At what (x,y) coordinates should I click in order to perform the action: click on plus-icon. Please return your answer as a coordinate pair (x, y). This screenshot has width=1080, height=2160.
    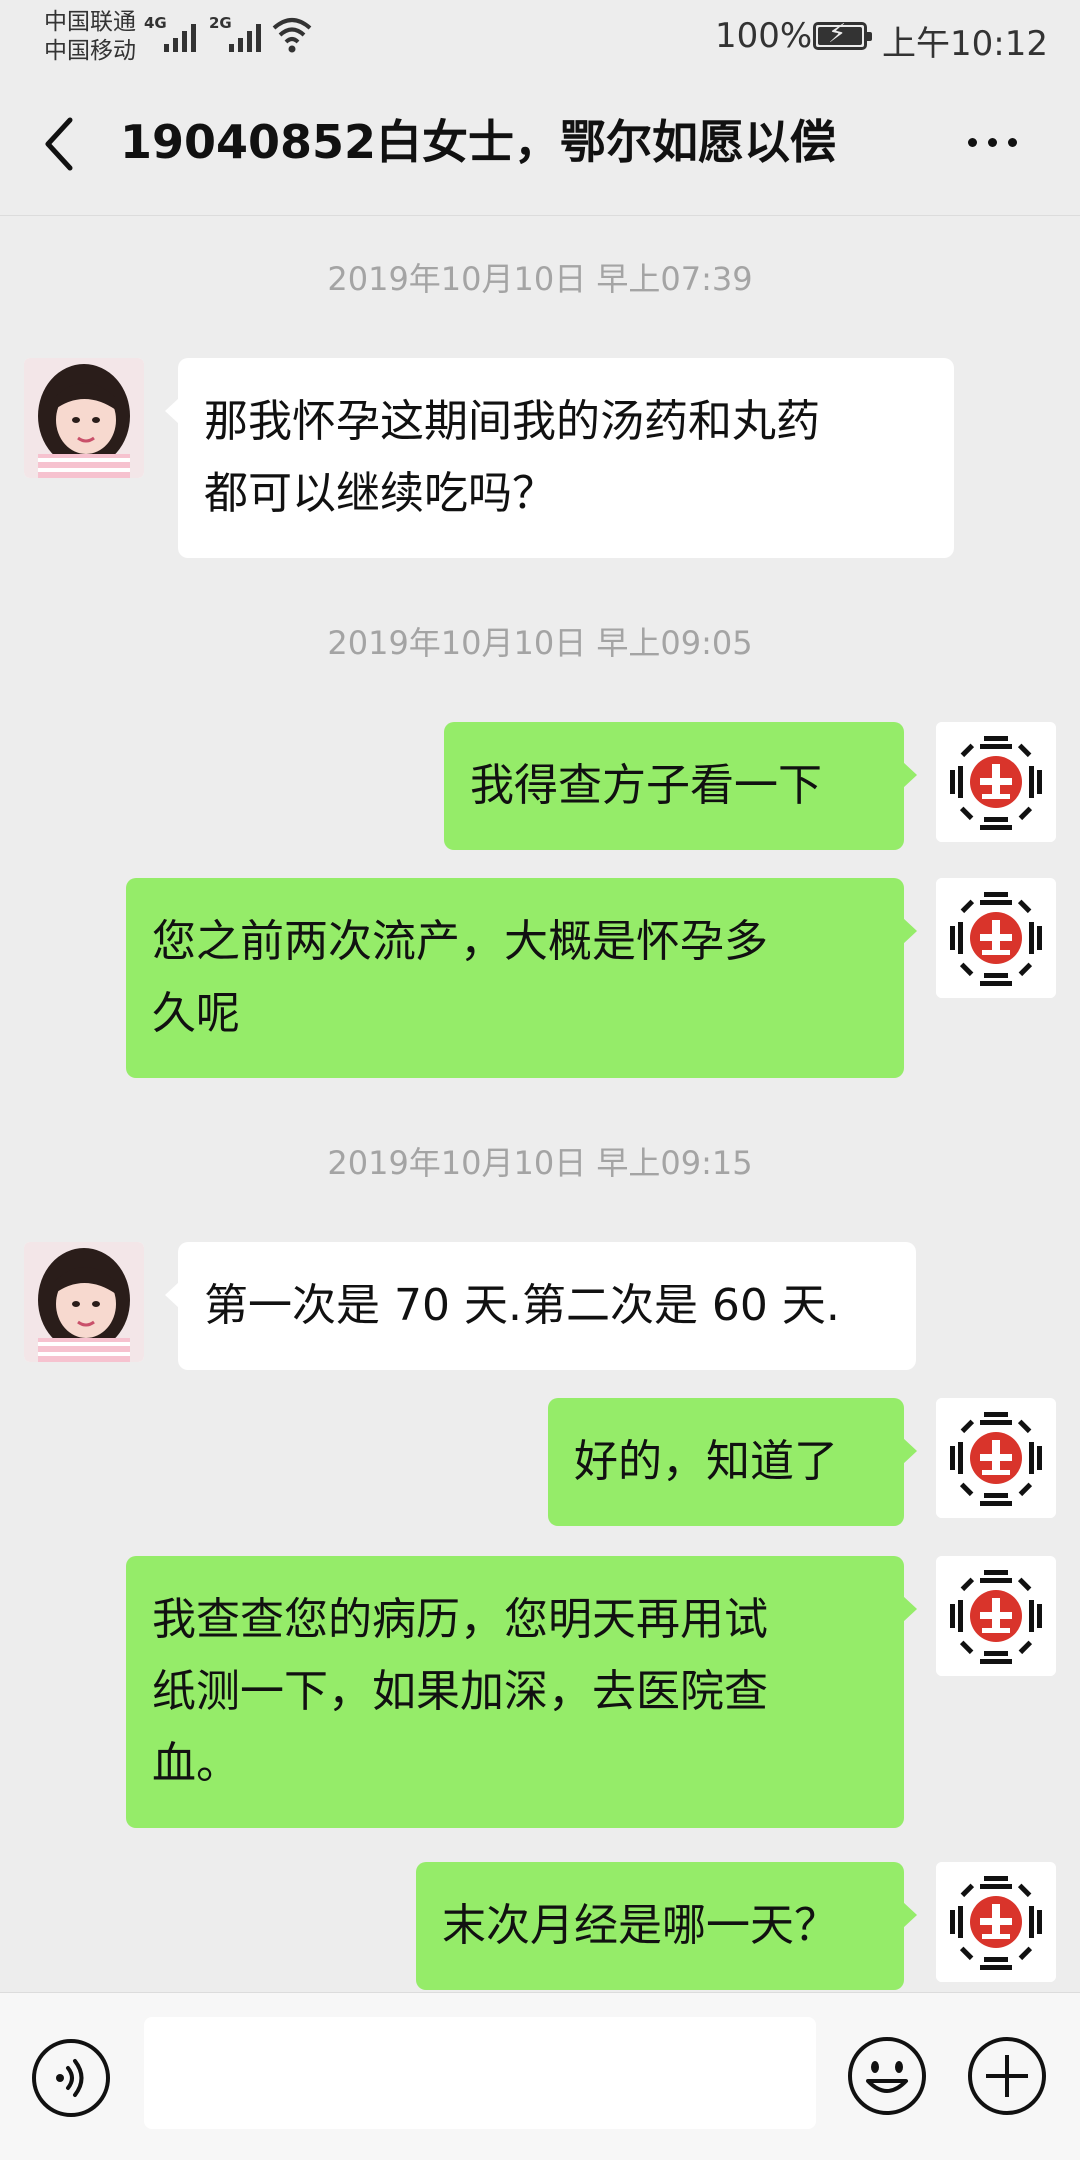
    Looking at the image, I should click on (1007, 2076).